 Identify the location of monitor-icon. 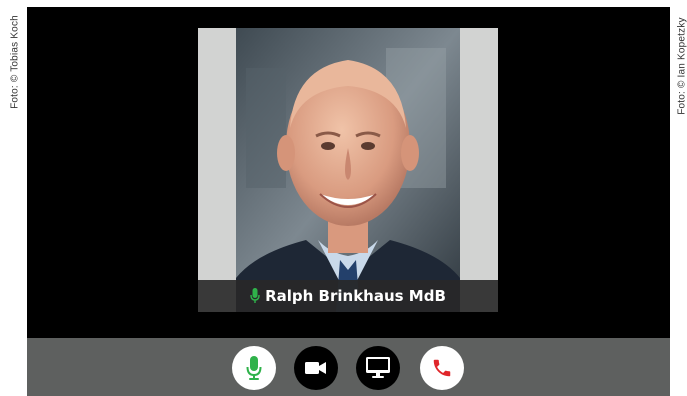
(378, 367).